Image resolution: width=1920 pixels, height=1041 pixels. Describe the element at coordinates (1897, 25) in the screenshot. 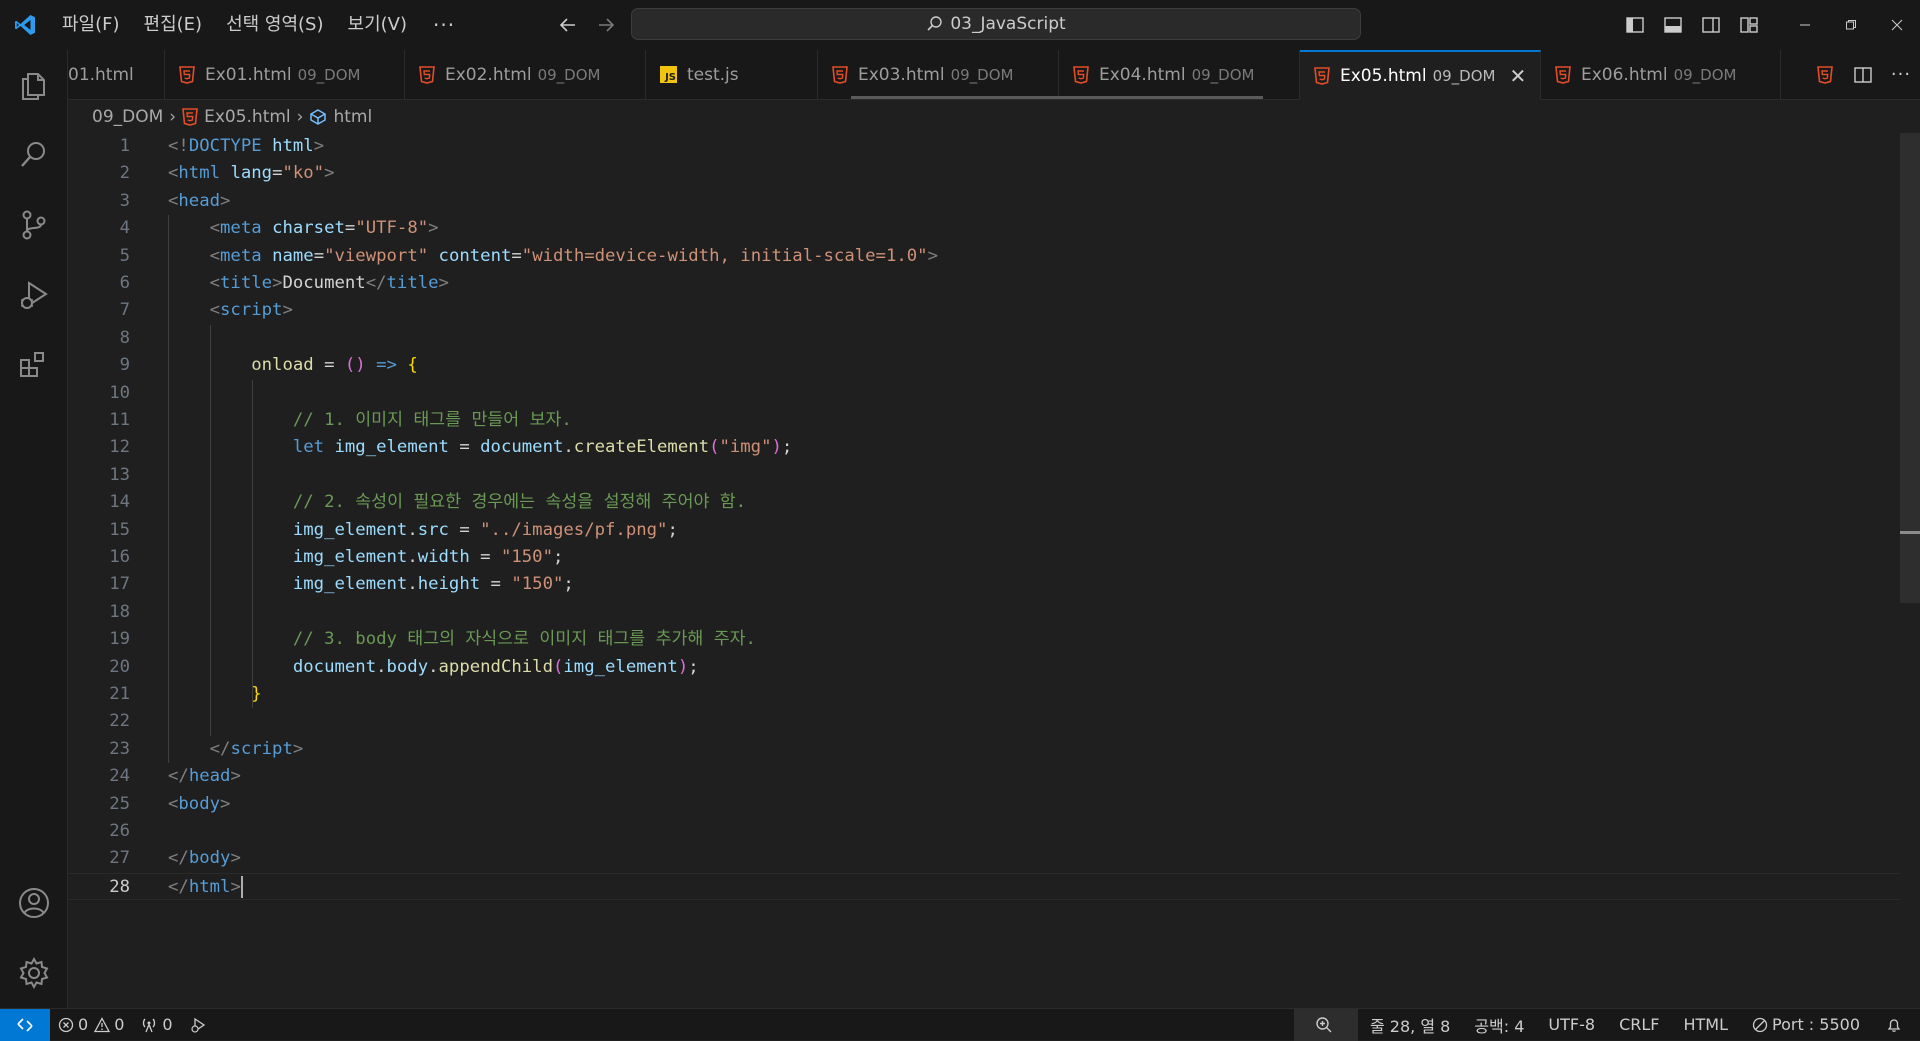

I see `close-window-icon` at that location.